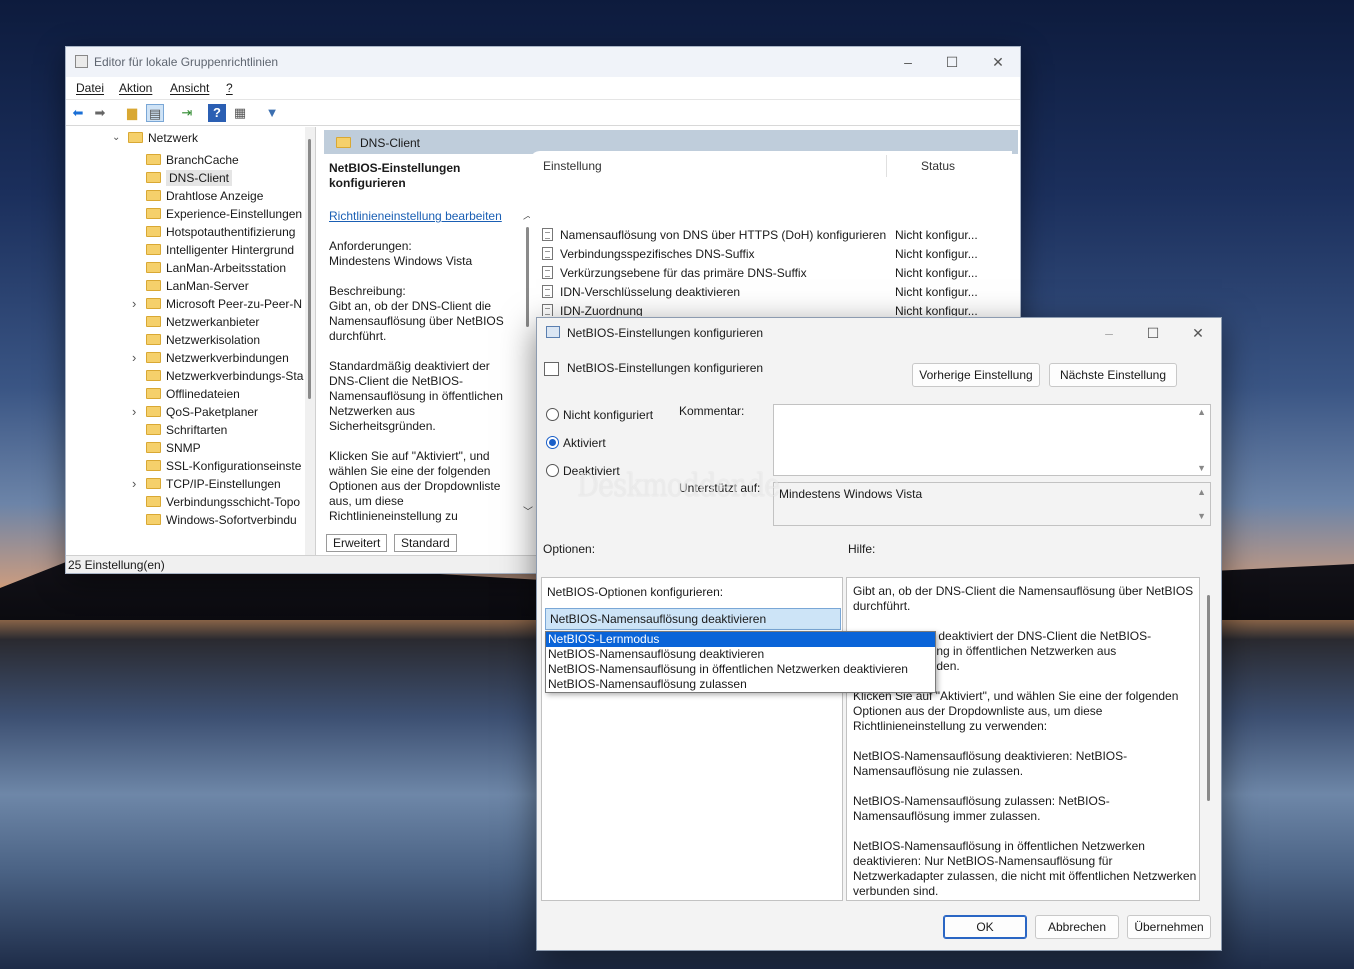 This screenshot has height=969, width=1354. Describe the element at coordinates (203, 342) in the screenshot. I see `tree-item: Netzwerkisolation` at that location.